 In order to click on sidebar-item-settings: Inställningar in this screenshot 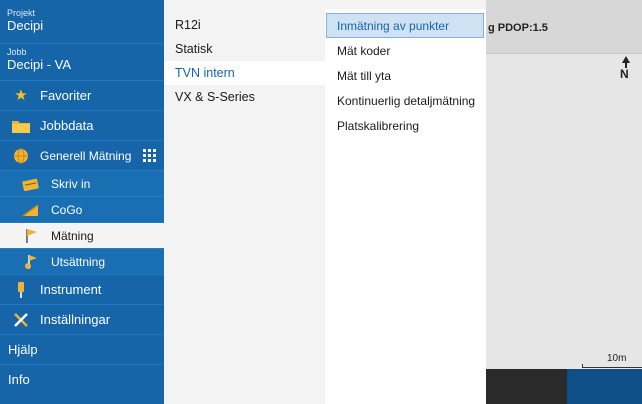, I will do `click(82, 319)`.